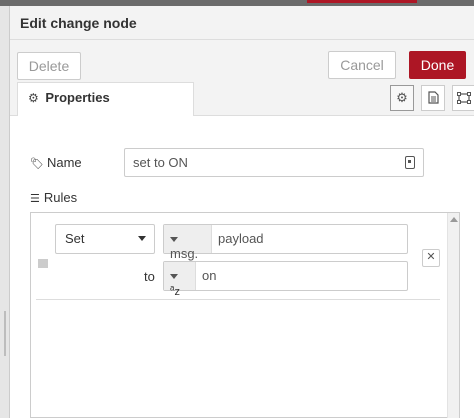 This screenshot has height=418, width=474. What do you see at coordinates (75, 238) in the screenshot?
I see `rule-action-value: Set` at bounding box center [75, 238].